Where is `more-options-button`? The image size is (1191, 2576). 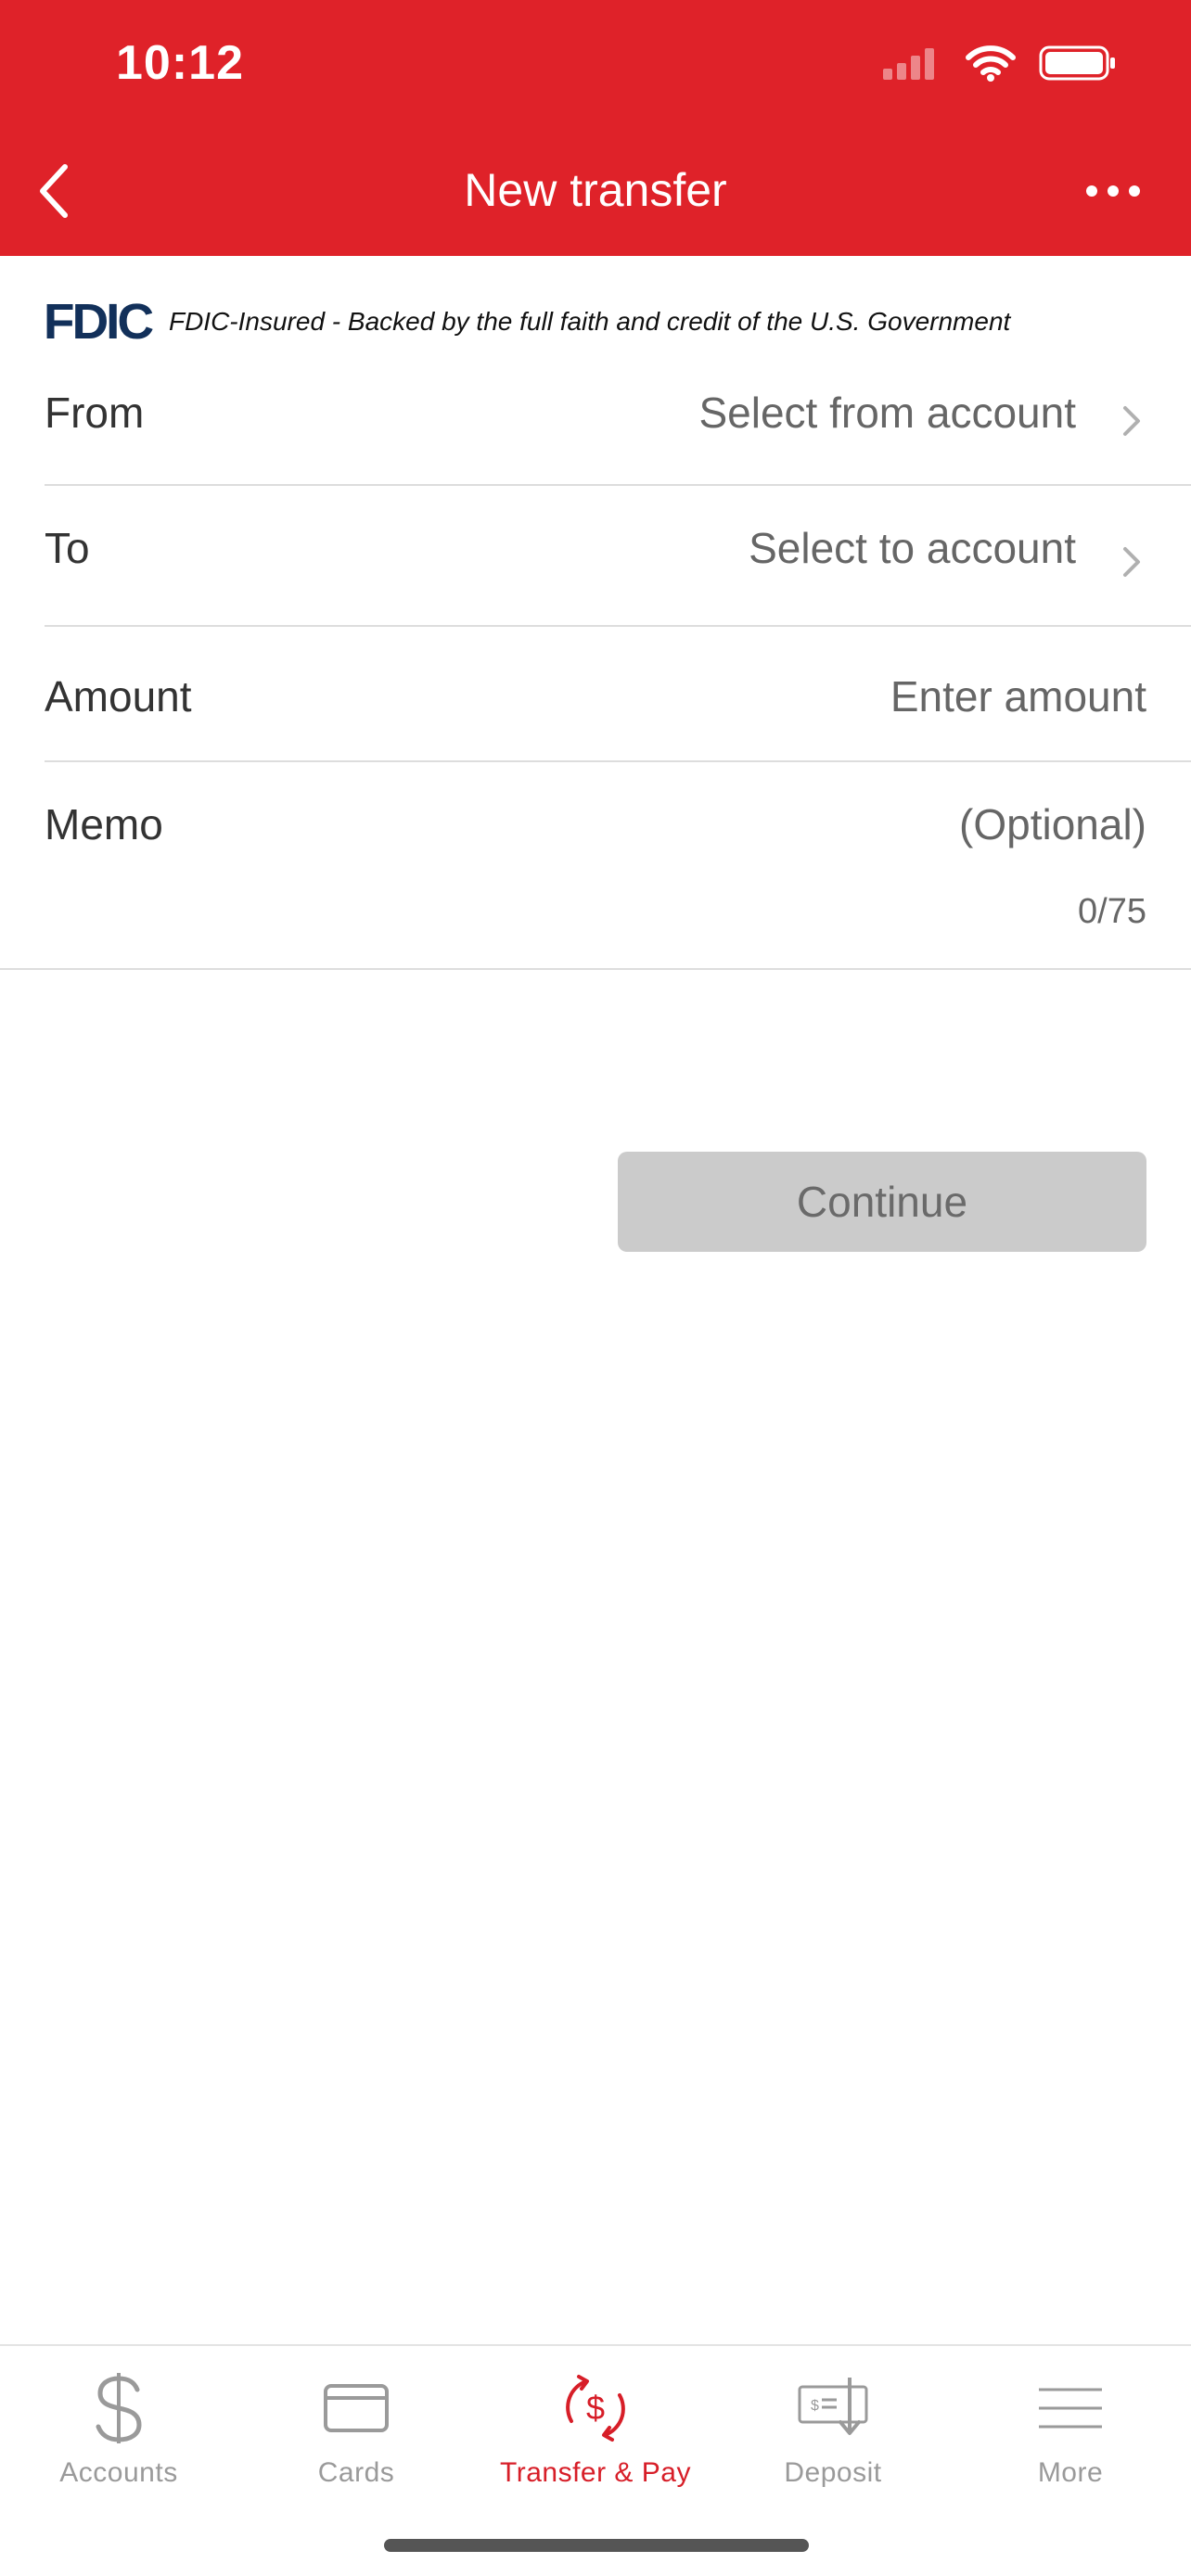 more-options-button is located at coordinates (1113, 191).